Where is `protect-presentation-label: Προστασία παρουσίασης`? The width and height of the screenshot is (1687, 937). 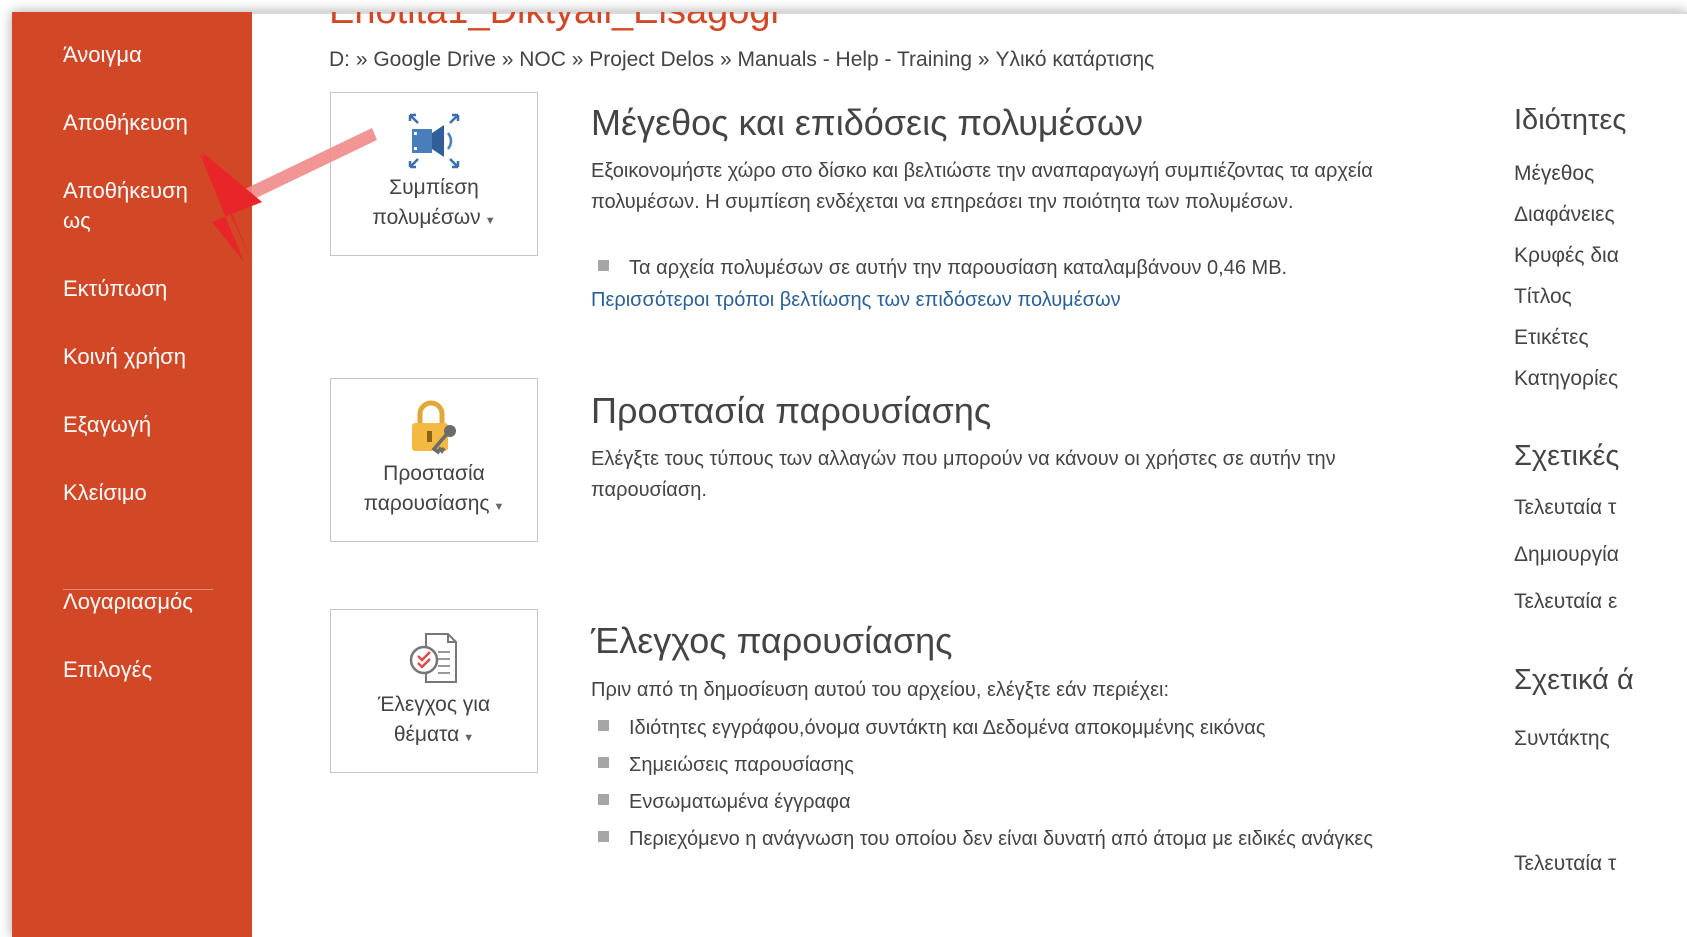
protect-presentation-label: Προστασία παρουσίασης is located at coordinates (426, 488).